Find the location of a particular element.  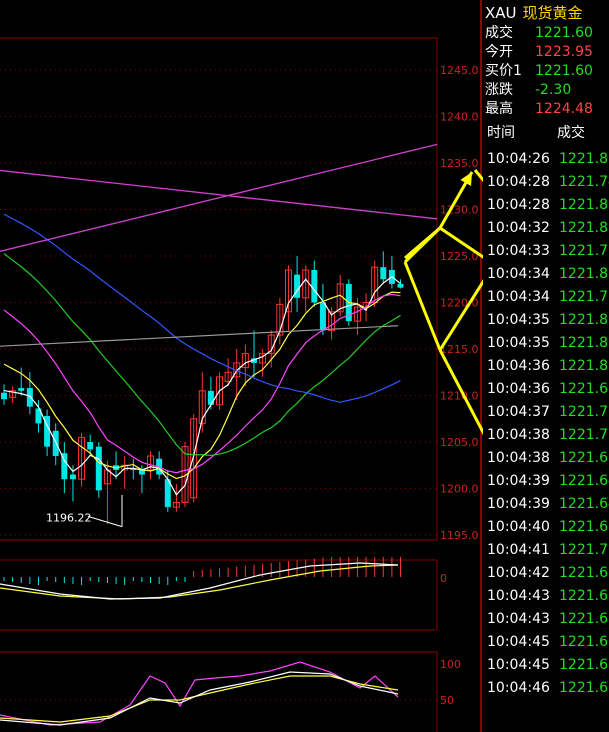

tick-row: 10:04:38 1221.69 is located at coordinates (548, 458).